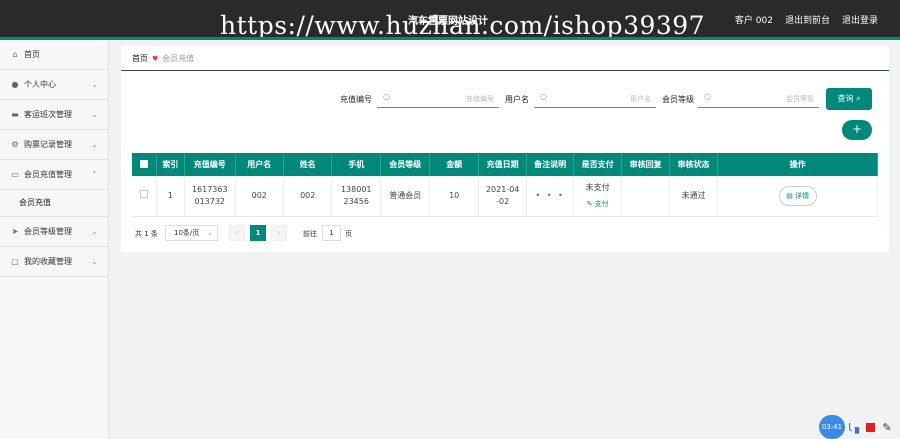  What do you see at coordinates (850, 427) in the screenshot?
I see `text-cursor-icon: Ɩ` at bounding box center [850, 427].